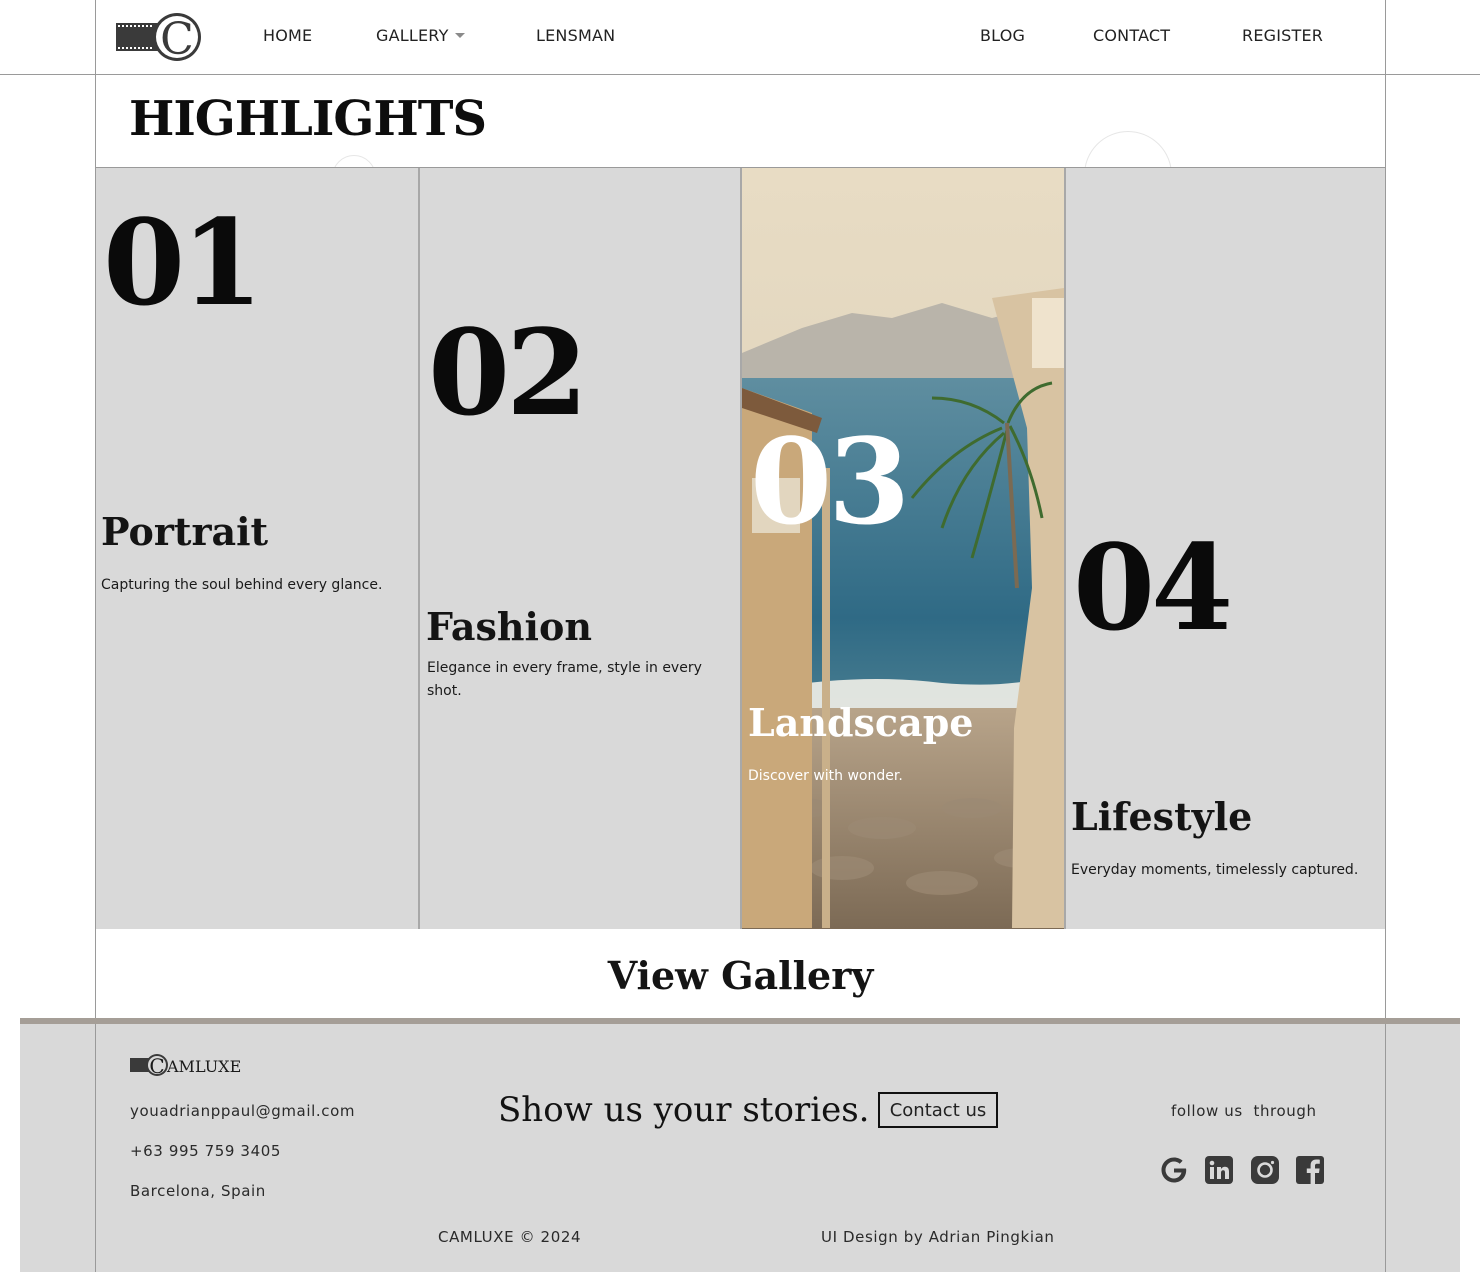 This screenshot has width=1480, height=1272. Describe the element at coordinates (185, 531) in the screenshot. I see `card-category: Portrait` at that location.